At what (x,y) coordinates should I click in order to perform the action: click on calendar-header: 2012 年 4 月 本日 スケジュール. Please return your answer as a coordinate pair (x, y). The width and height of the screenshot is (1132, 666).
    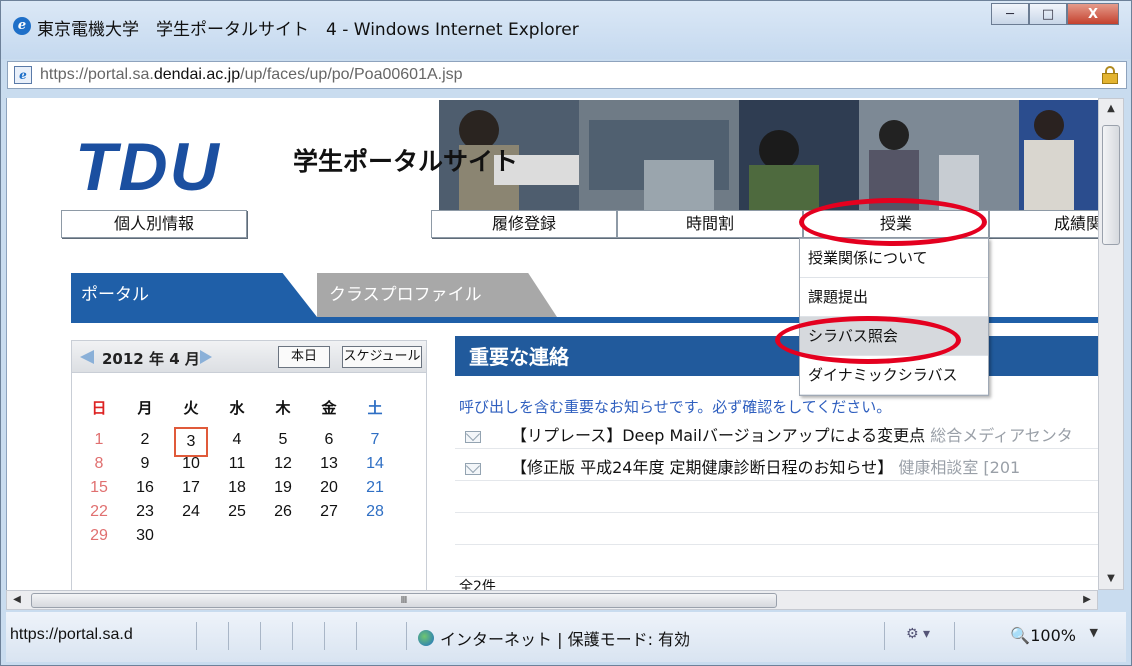
    Looking at the image, I should click on (249, 357).